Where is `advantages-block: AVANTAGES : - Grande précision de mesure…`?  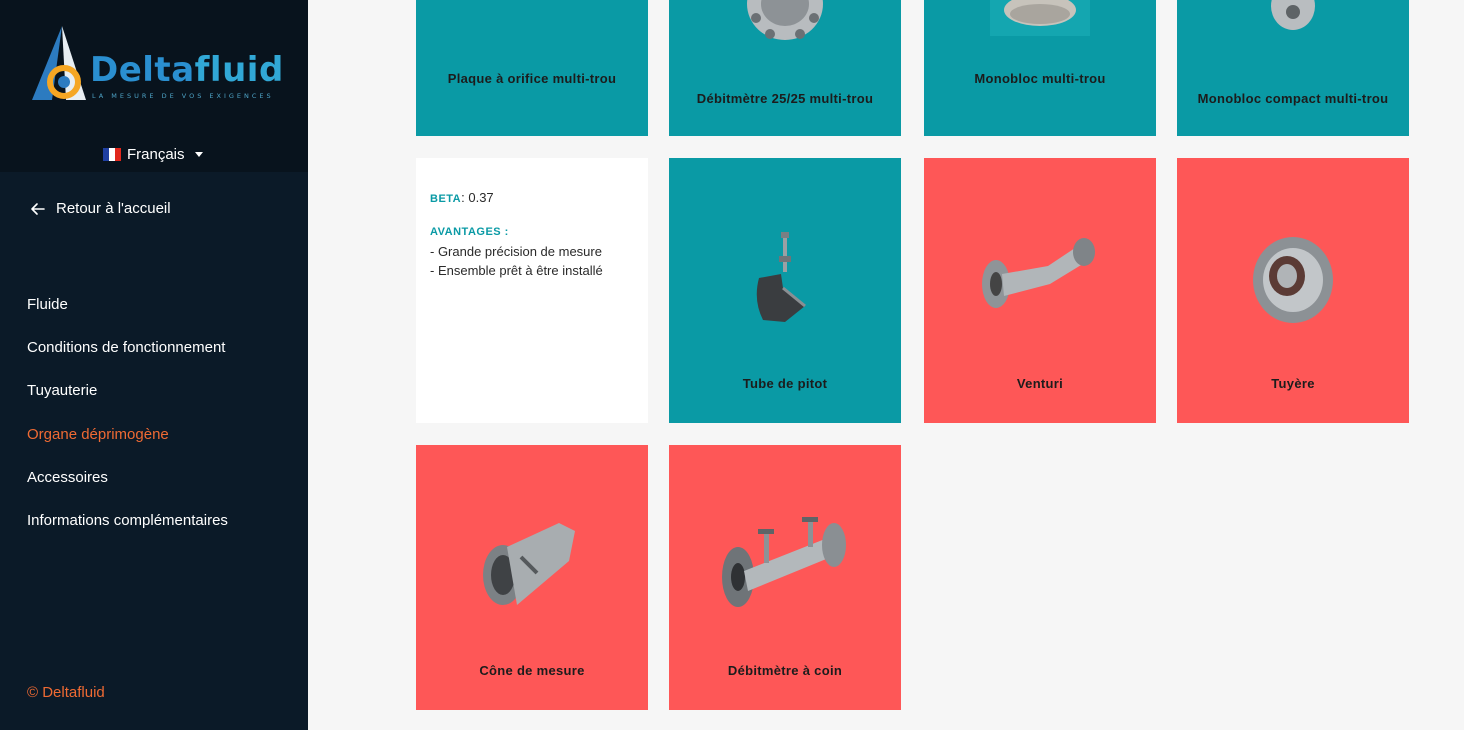 advantages-block: AVANTAGES : - Grande précision de mesure… is located at coordinates (516, 252).